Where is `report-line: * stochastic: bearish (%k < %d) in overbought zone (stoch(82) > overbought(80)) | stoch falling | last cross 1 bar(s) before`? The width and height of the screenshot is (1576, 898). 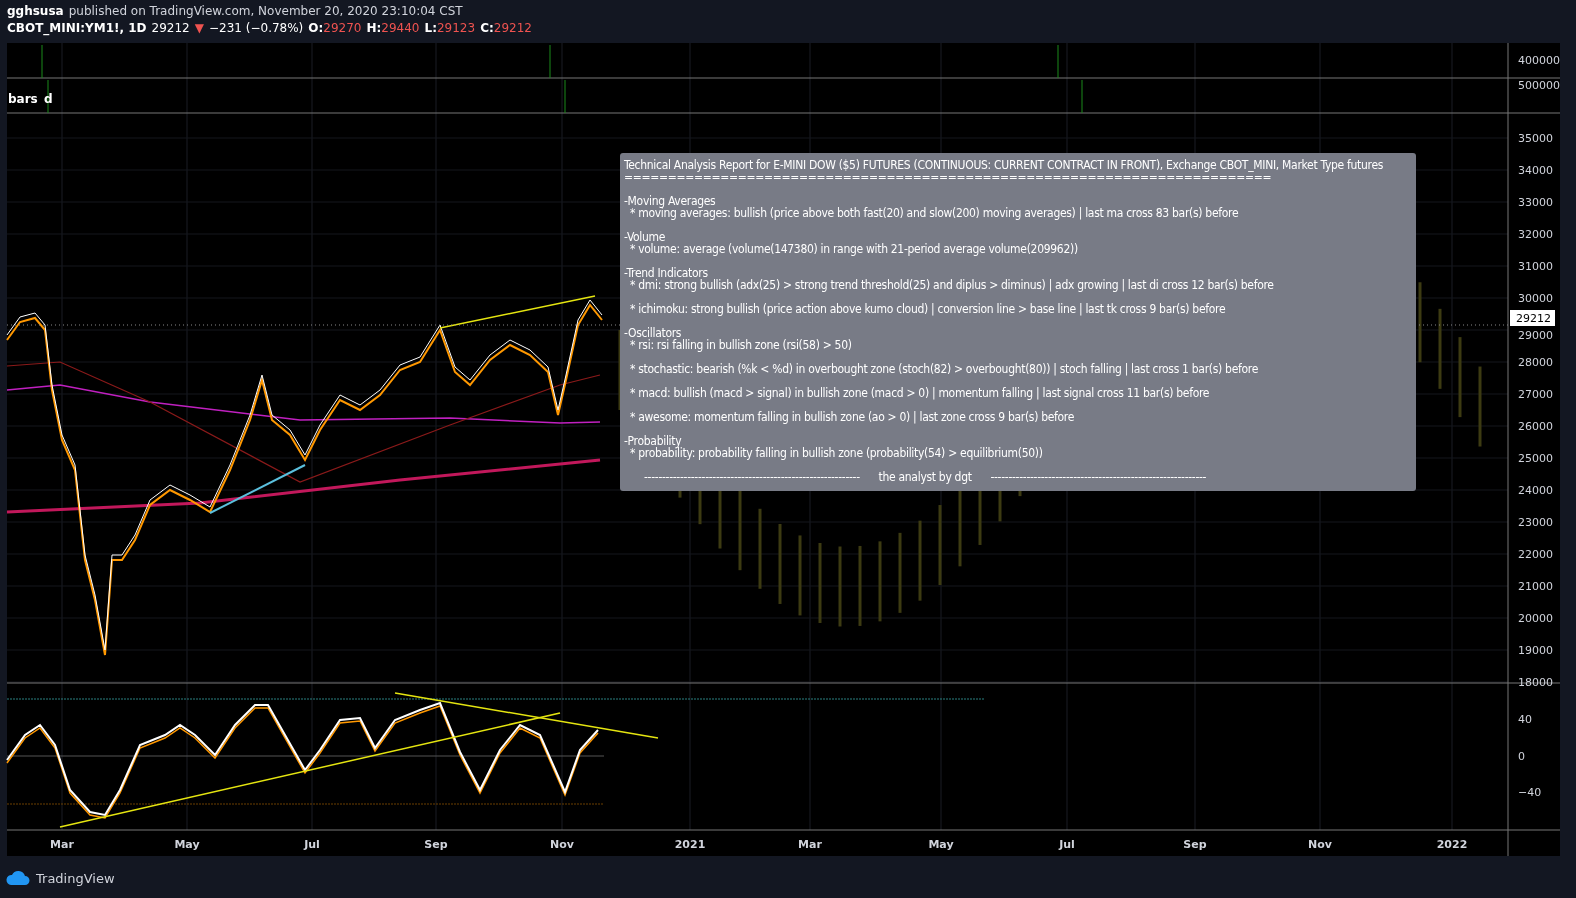 report-line: * stochastic: bearish (%k < %d) in overbought zone (stoch(82) > overbought(80)) | stoch falling | last cross 1 bar(s) before is located at coordinates (944, 369).